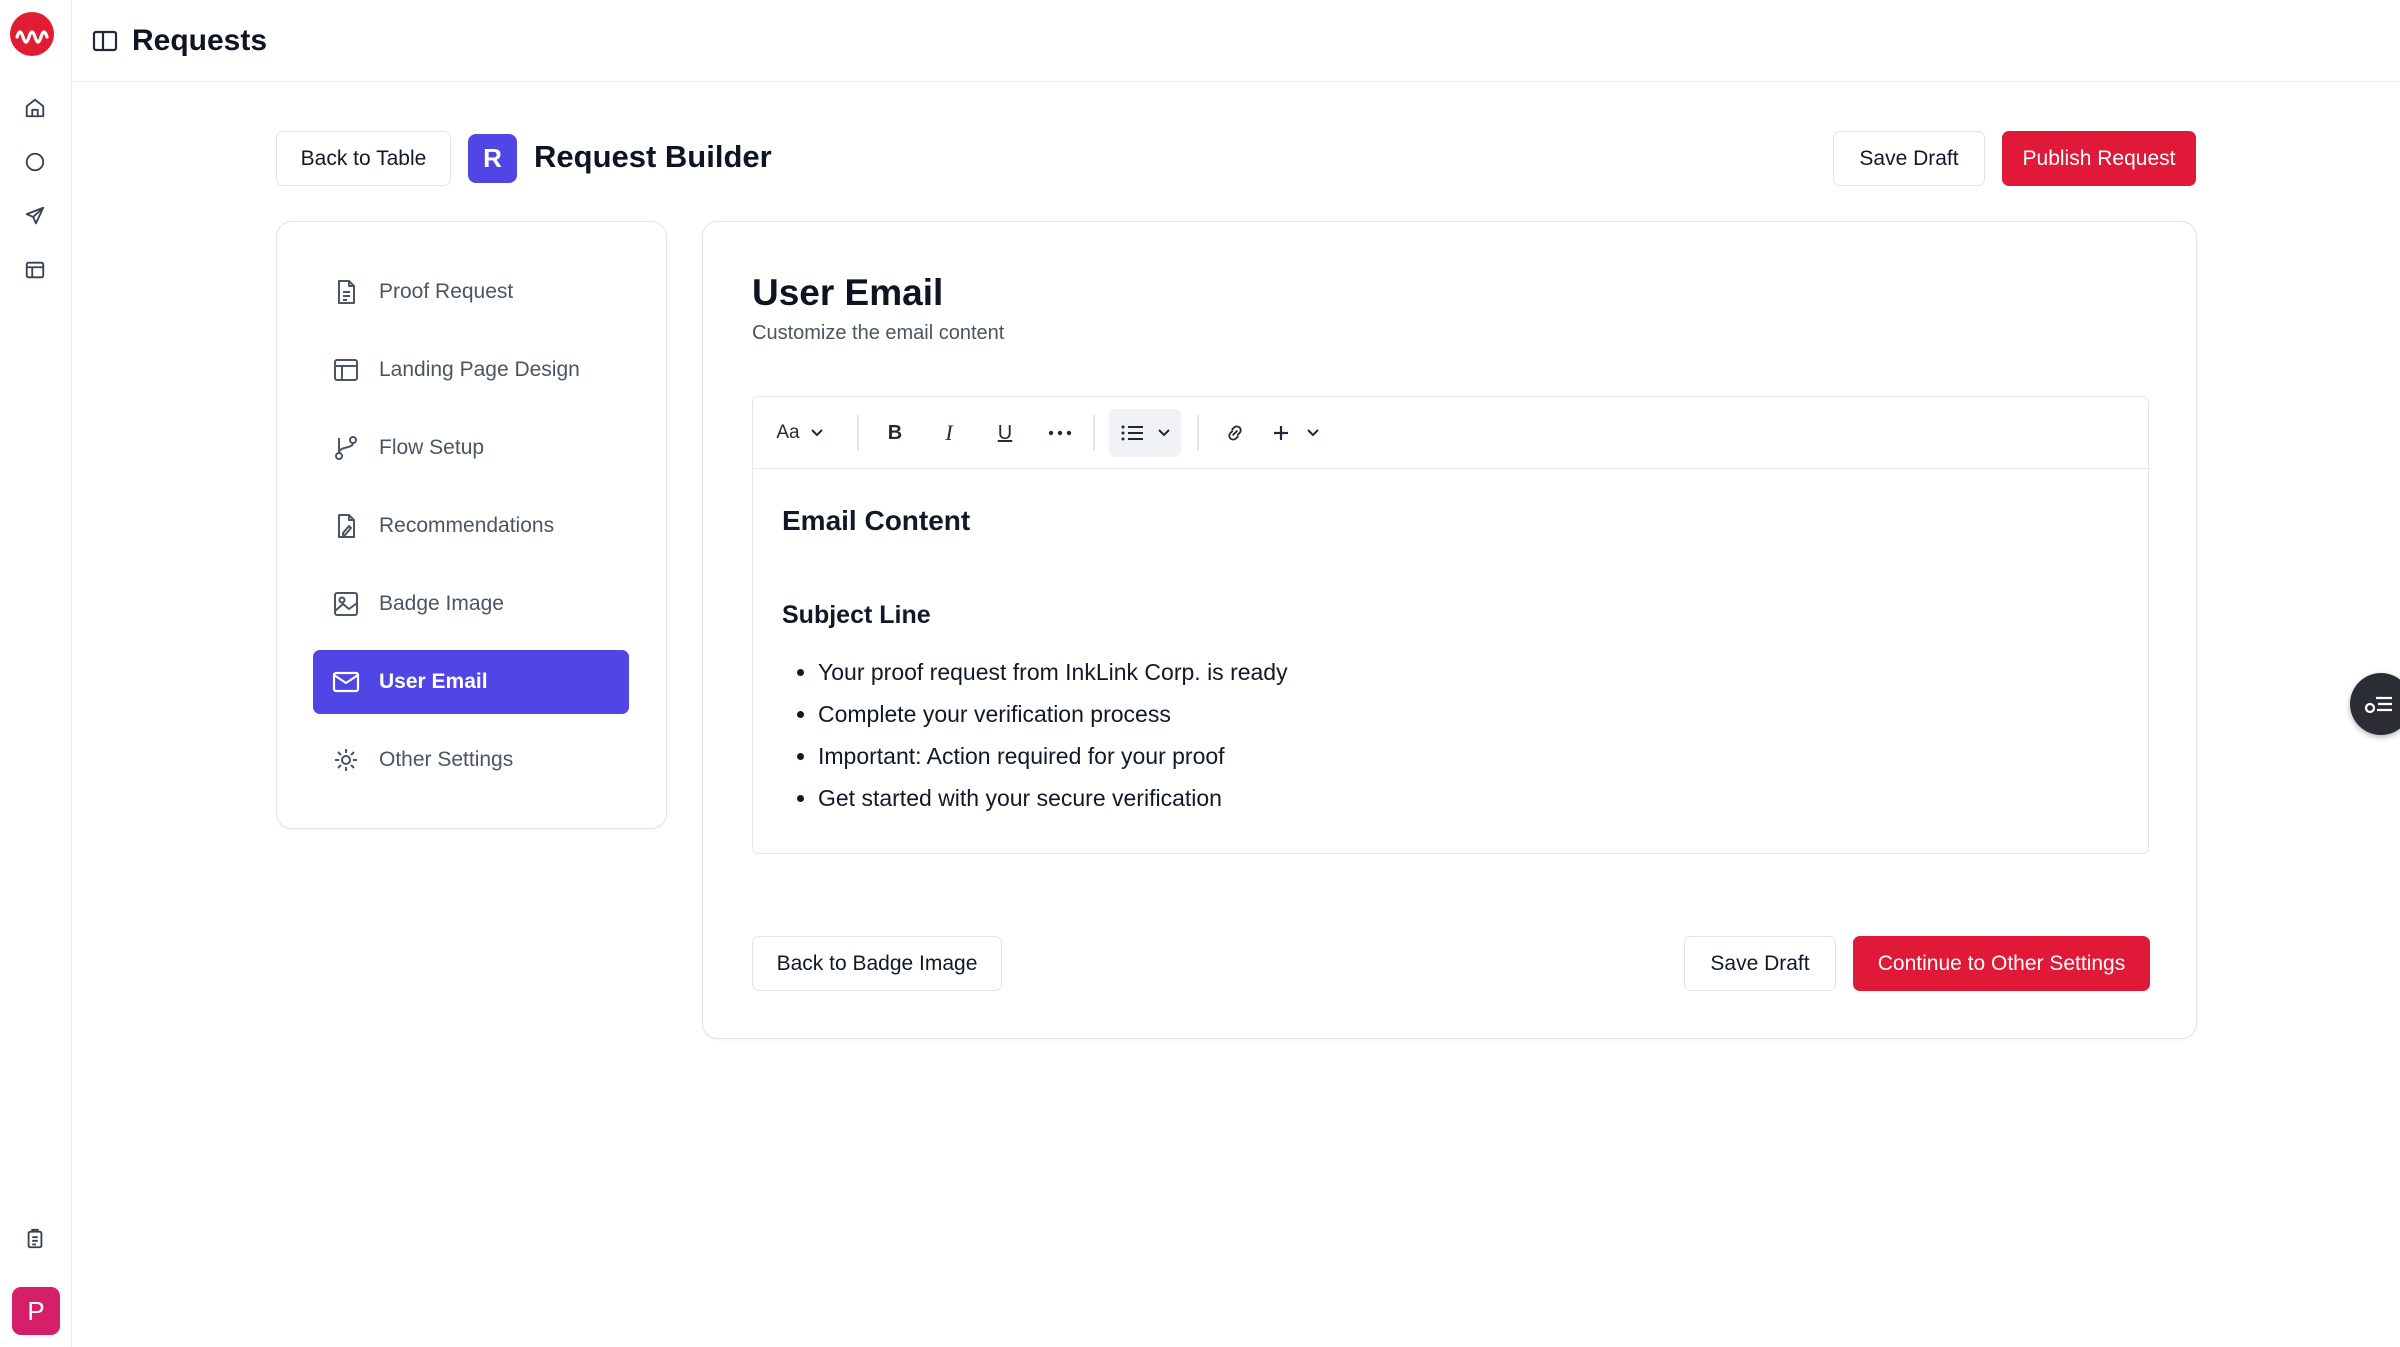 The height and width of the screenshot is (1347, 2400). What do you see at coordinates (492, 158) in the screenshot?
I see `request-badge: R` at bounding box center [492, 158].